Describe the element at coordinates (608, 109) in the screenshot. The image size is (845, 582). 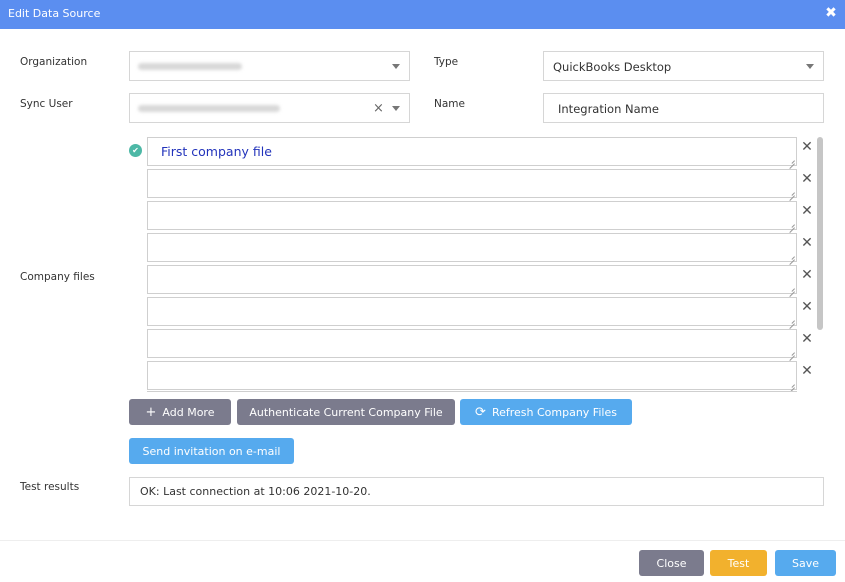
I see `name-value: Integration Name` at that location.